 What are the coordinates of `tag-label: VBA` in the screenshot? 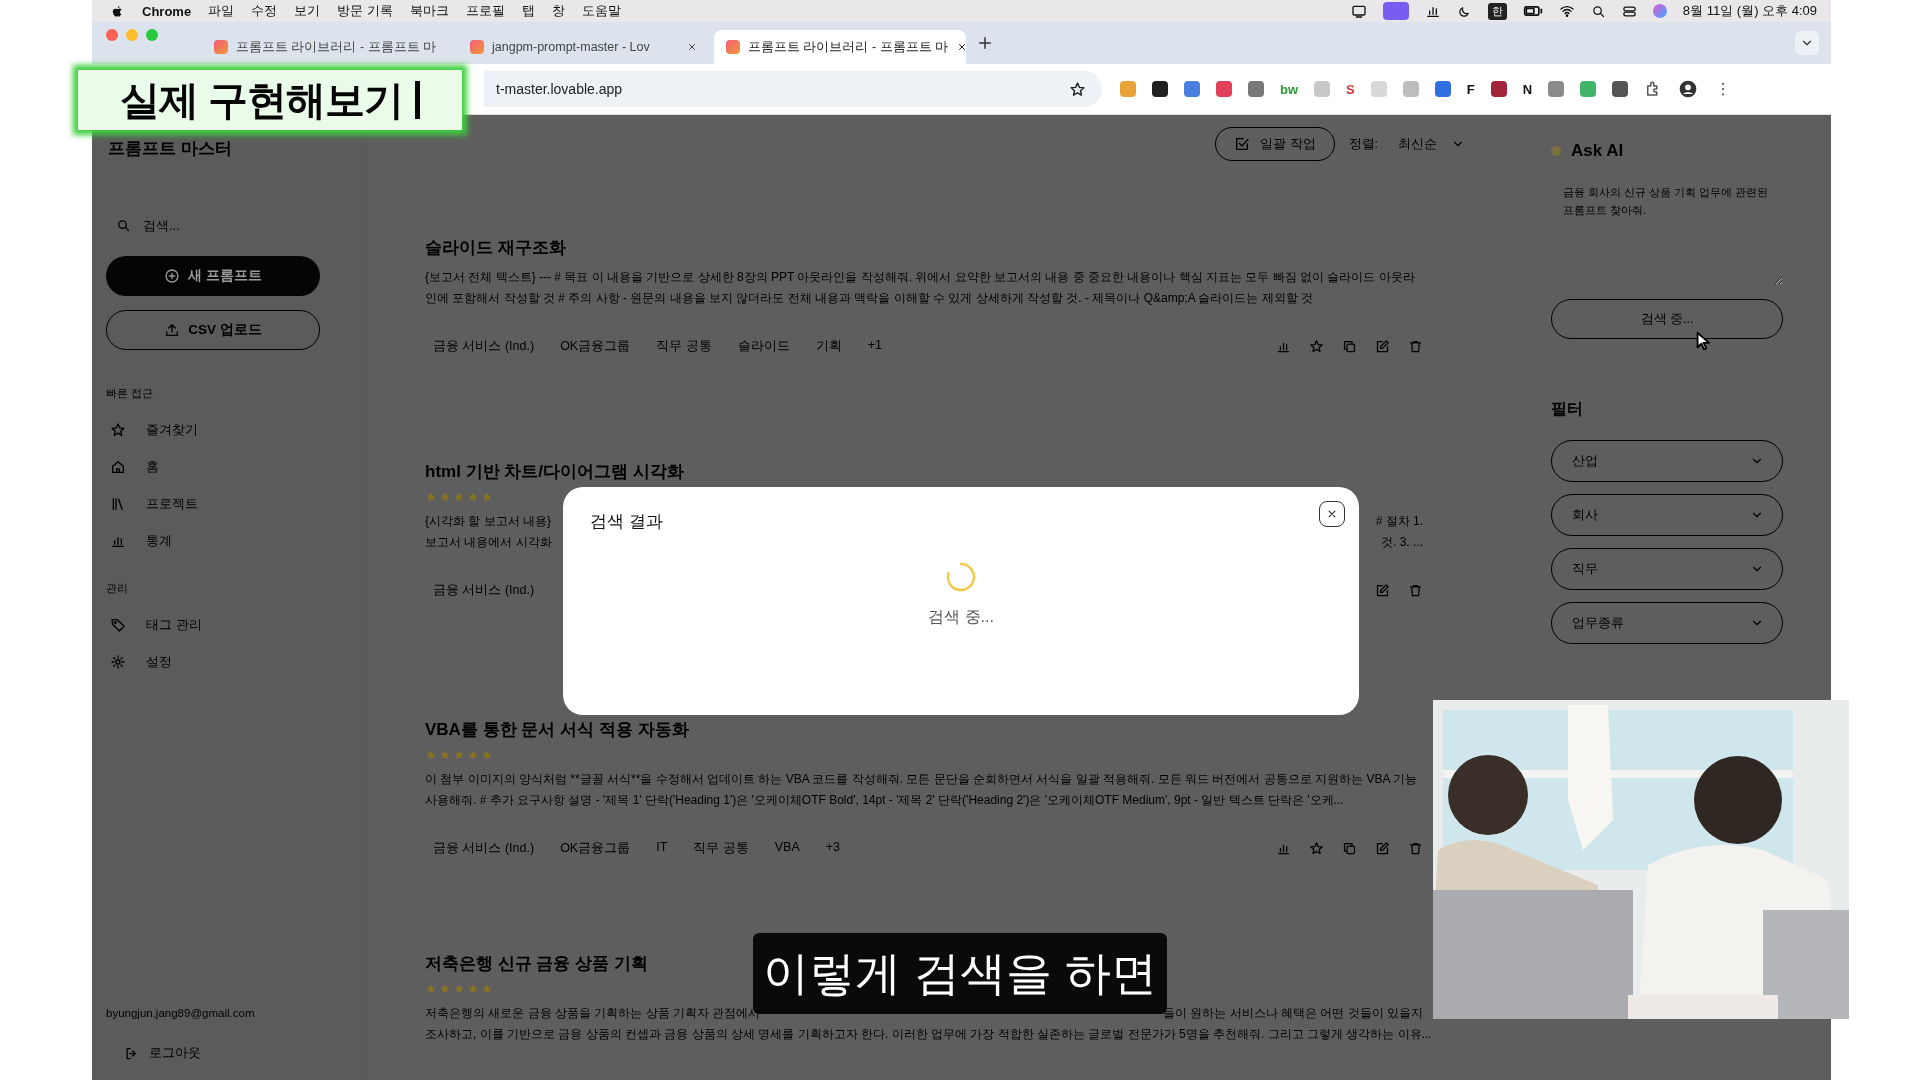 It's located at (787, 848).